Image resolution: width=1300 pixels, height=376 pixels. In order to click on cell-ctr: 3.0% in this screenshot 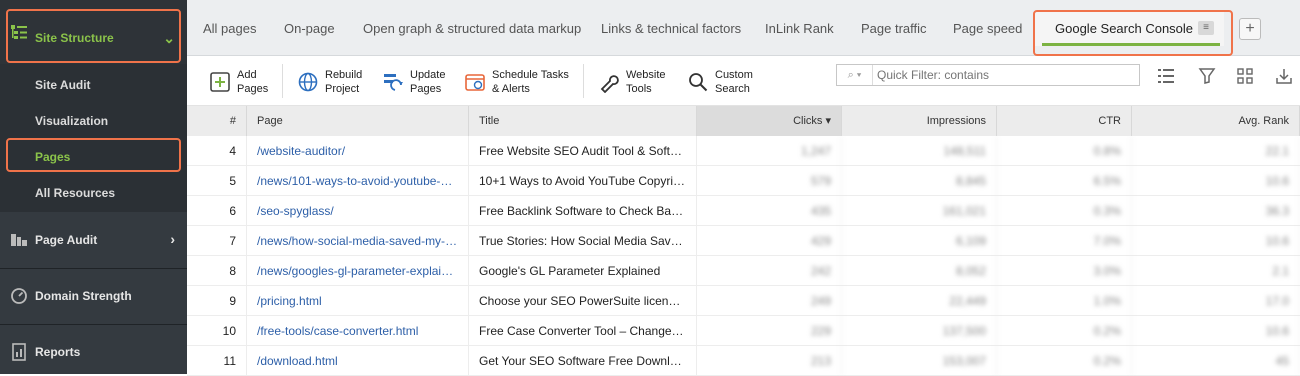, I will do `click(1064, 271)`.